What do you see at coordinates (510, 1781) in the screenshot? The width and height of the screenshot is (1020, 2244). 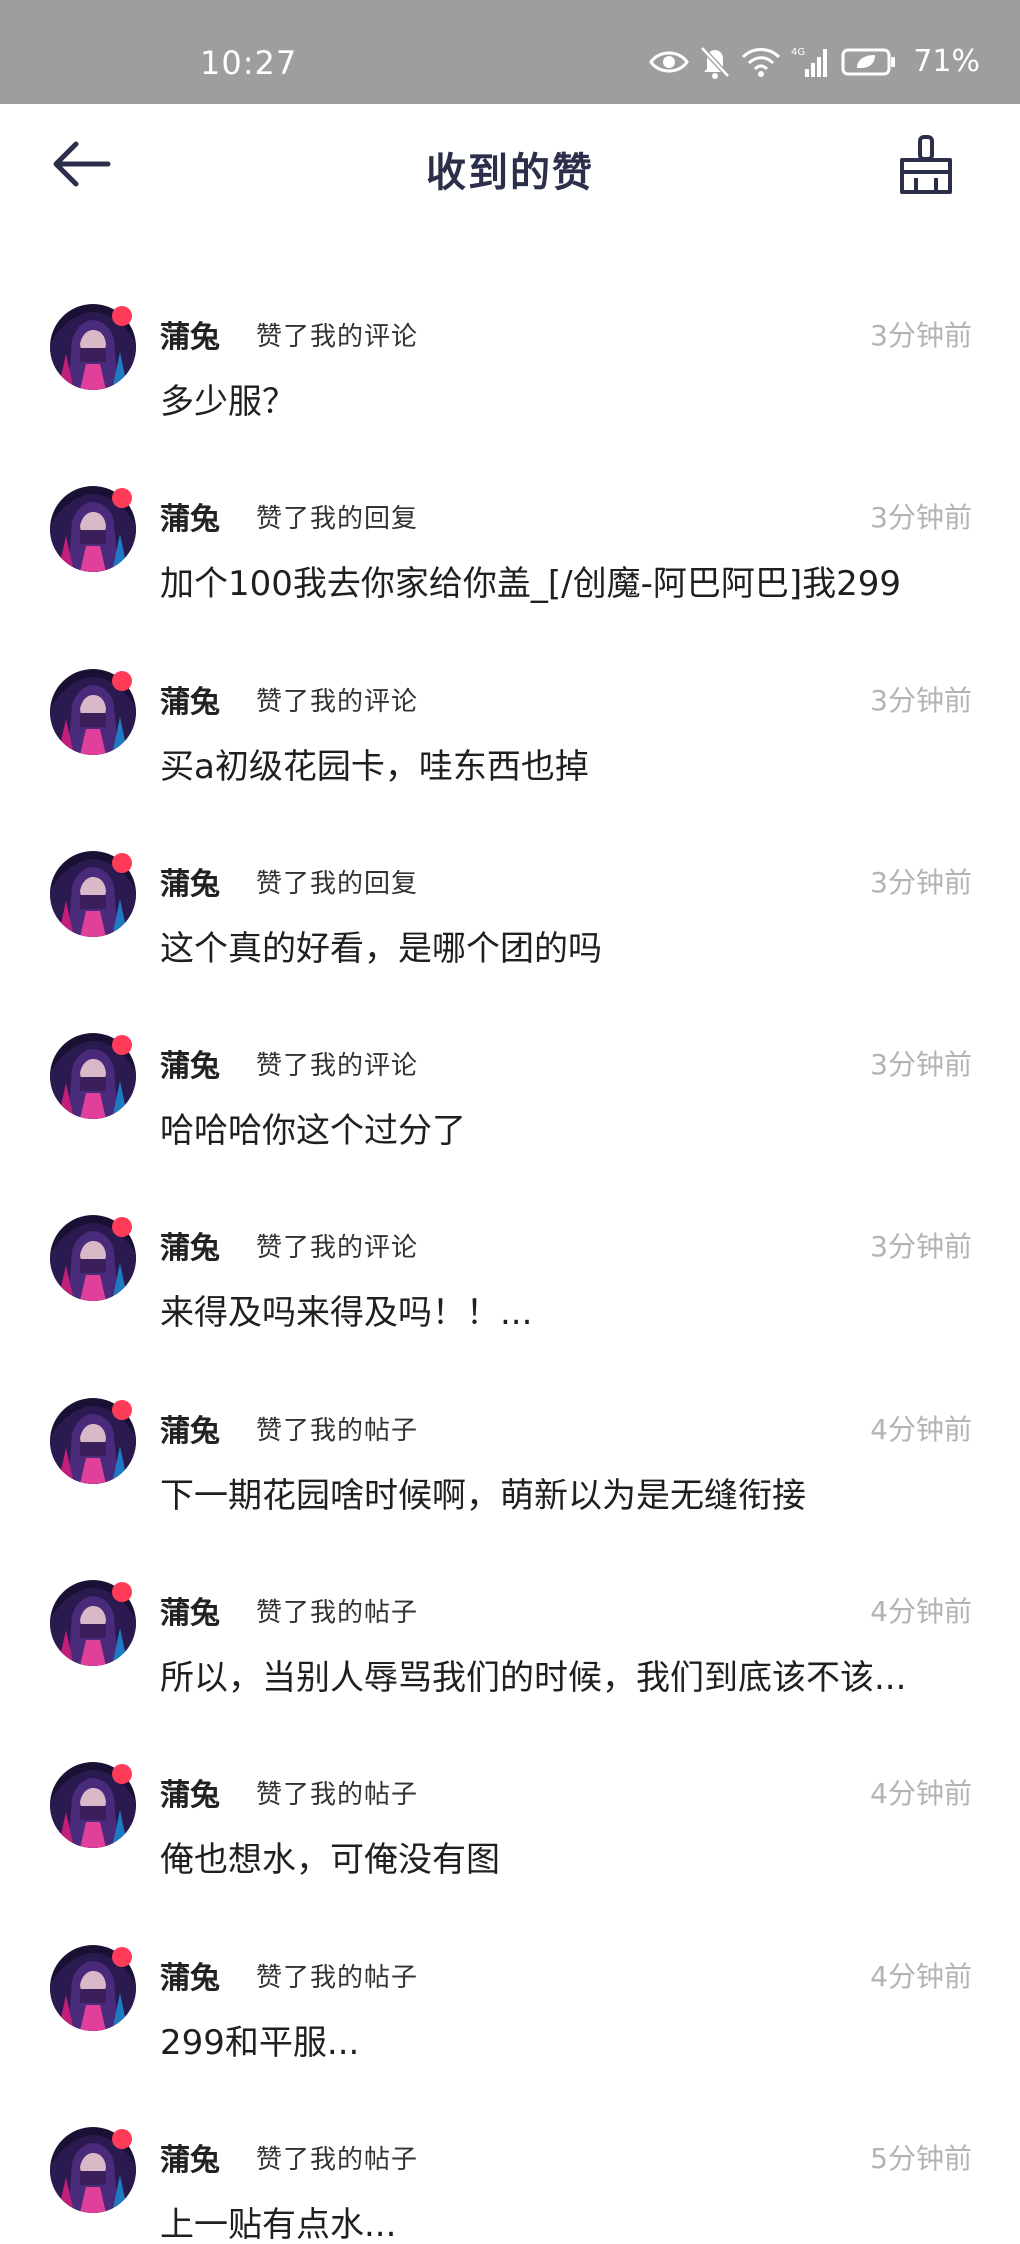 I see `list-item: 蒲兔 赞了我的帖子 4分钟前 俺也想水，可俺没有图` at bounding box center [510, 1781].